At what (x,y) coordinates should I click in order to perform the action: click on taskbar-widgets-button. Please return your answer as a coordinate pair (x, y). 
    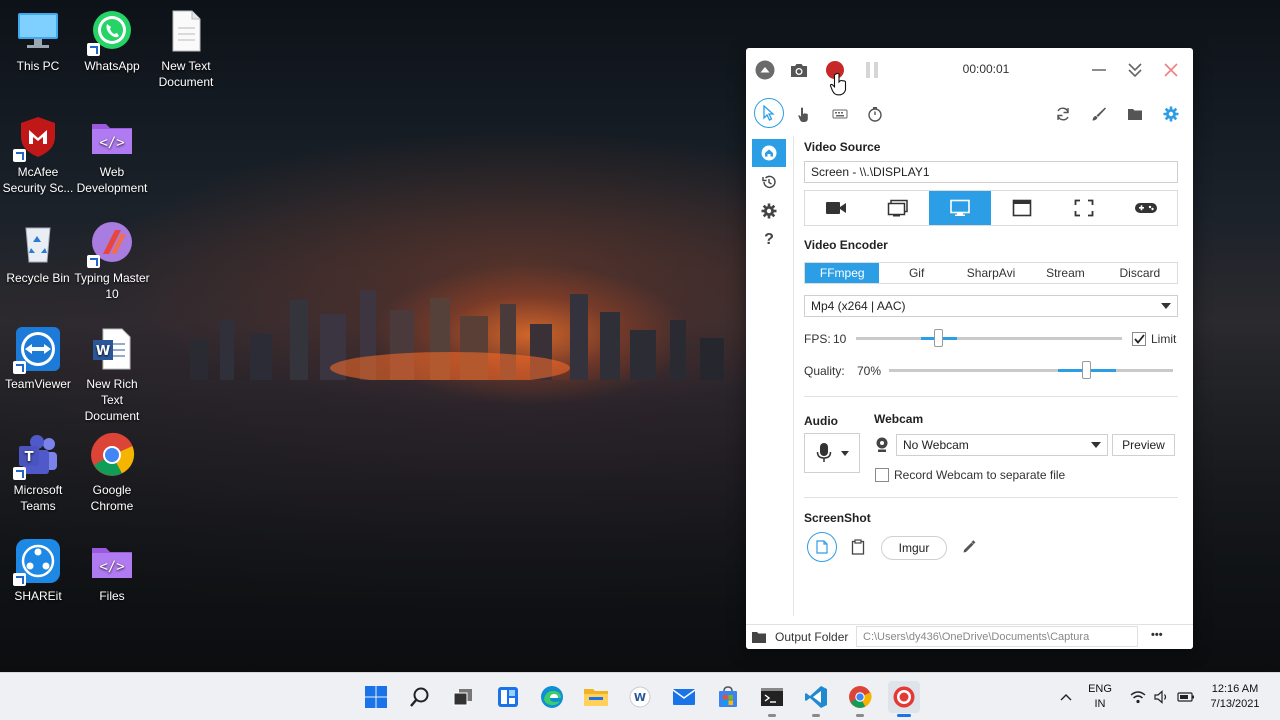
    Looking at the image, I should click on (508, 697).